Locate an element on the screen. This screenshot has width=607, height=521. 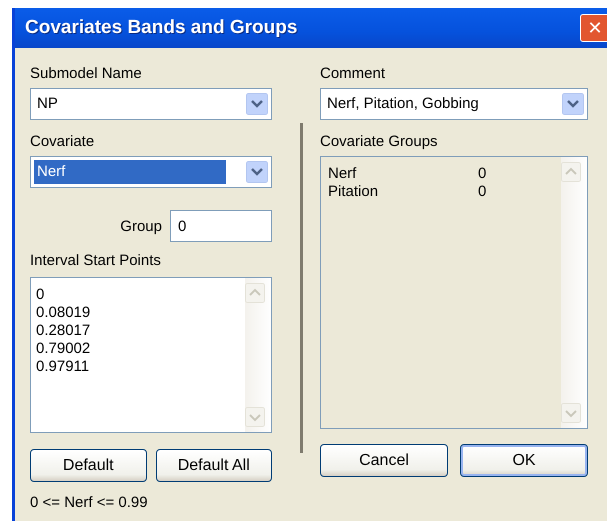
field-label: Covariate Groups is located at coordinates (379, 141).